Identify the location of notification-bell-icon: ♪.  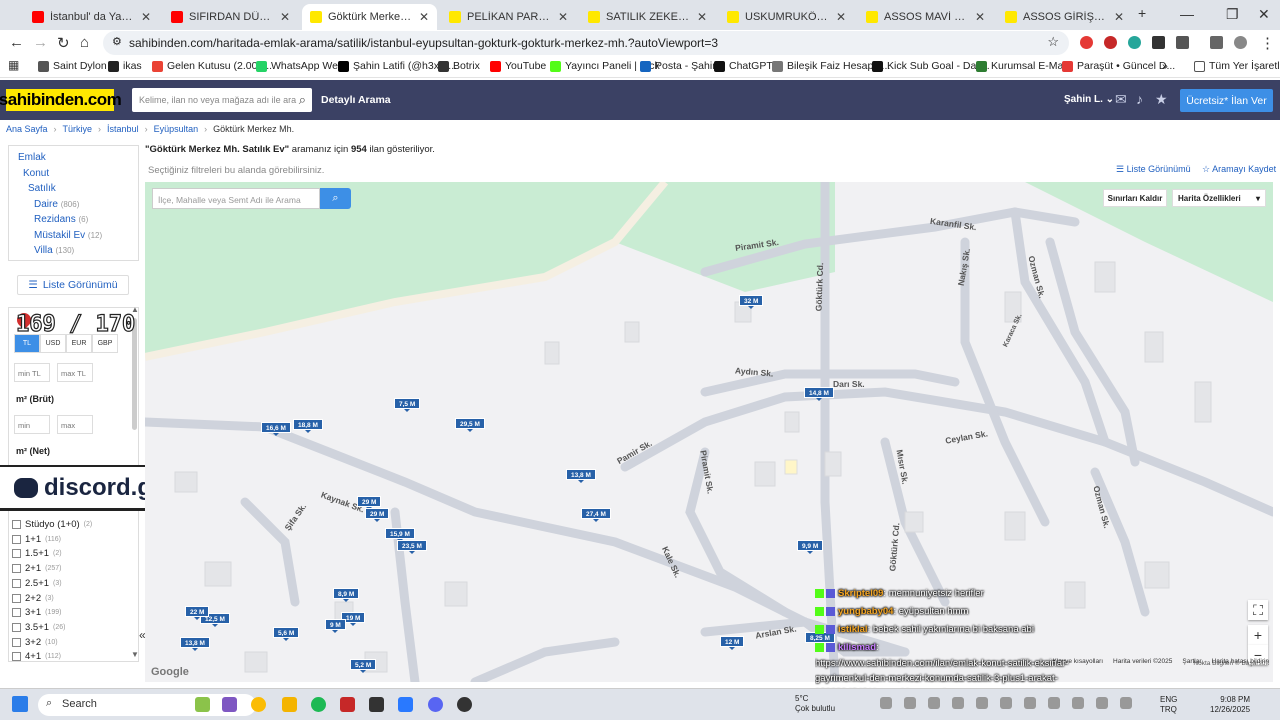
(1139, 99).